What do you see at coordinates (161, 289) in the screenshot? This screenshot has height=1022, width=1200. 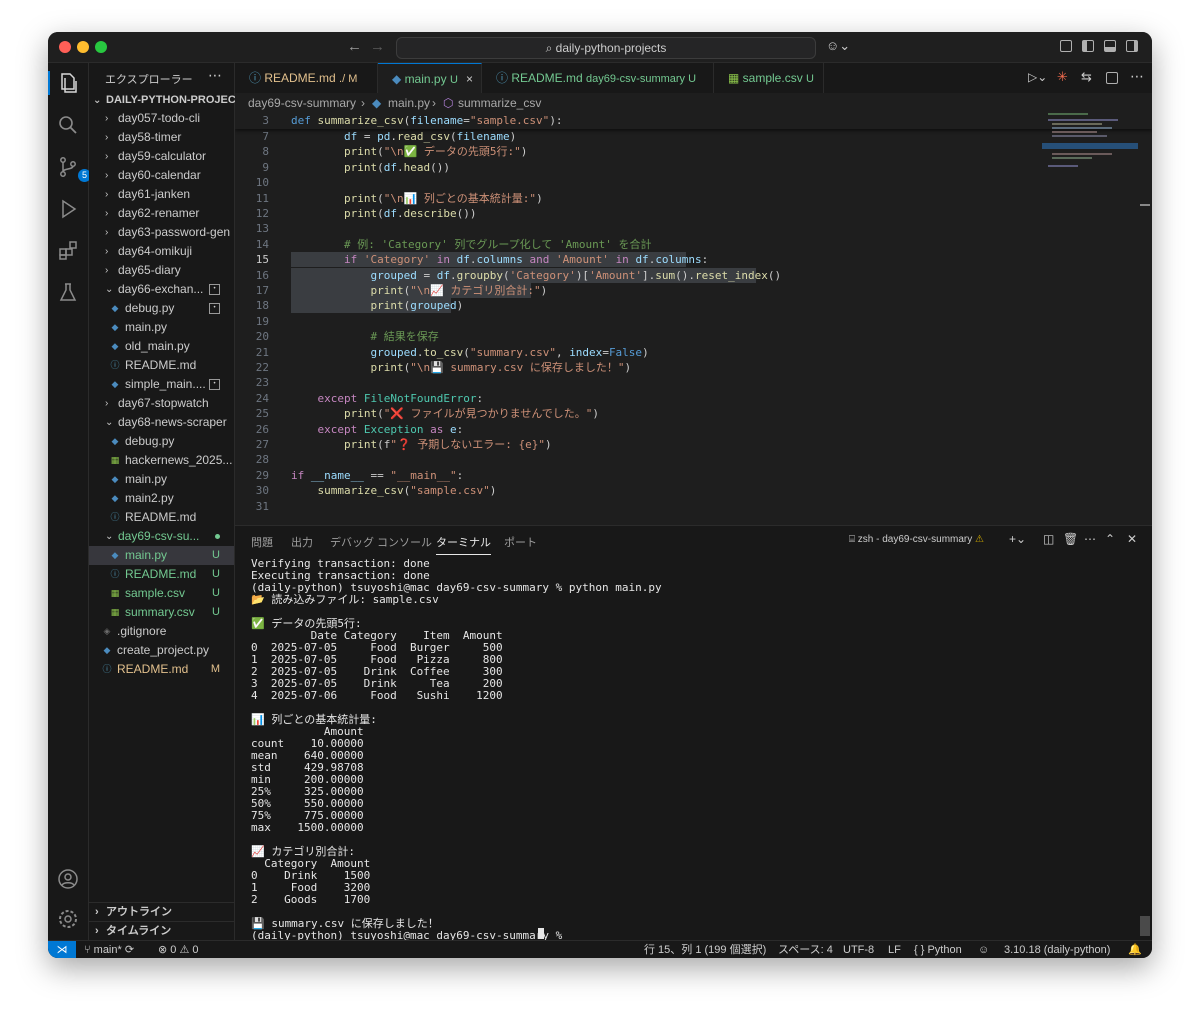 I see `folder-item: ⌄ day66-exchan... •` at bounding box center [161, 289].